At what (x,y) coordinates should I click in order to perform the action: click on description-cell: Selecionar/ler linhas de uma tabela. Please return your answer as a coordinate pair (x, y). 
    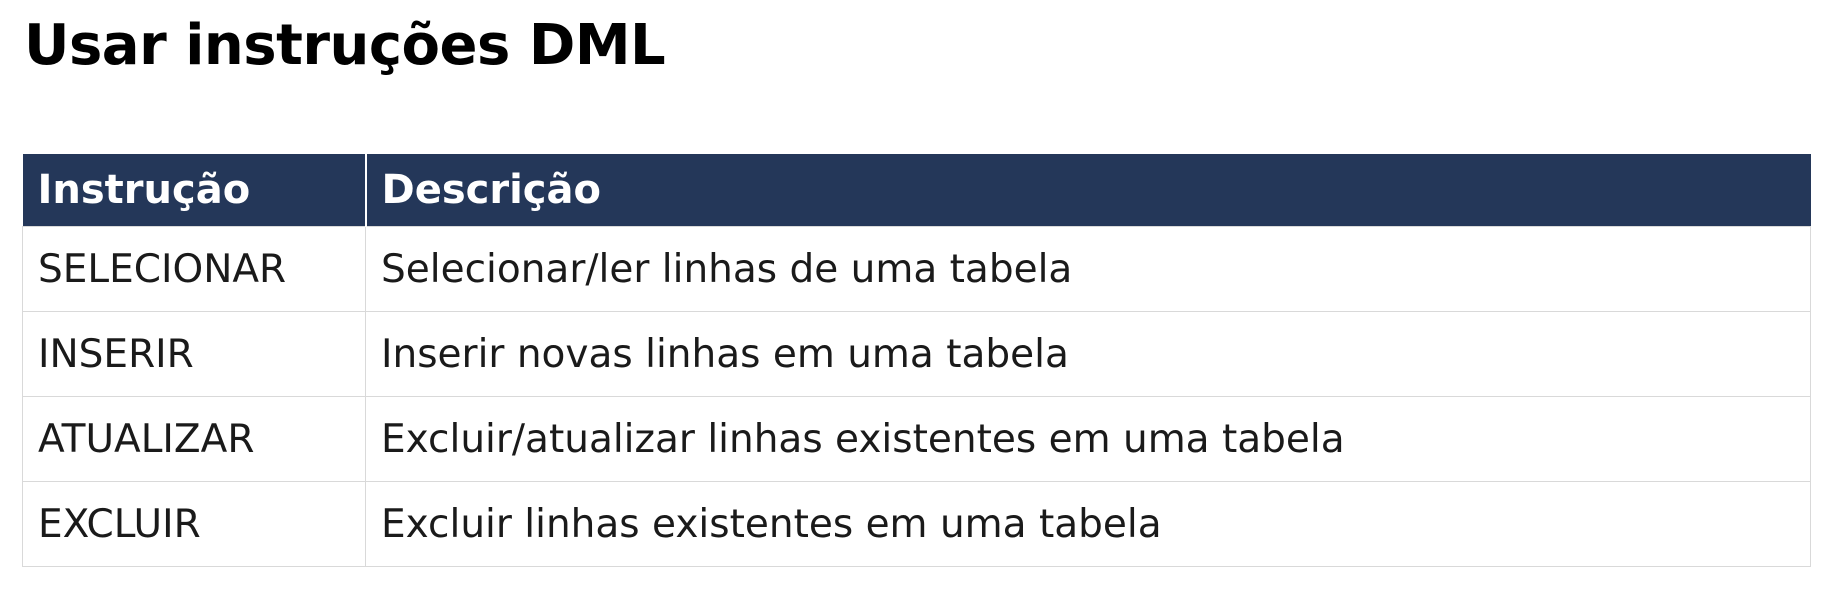
    Looking at the image, I should click on (1088, 269).